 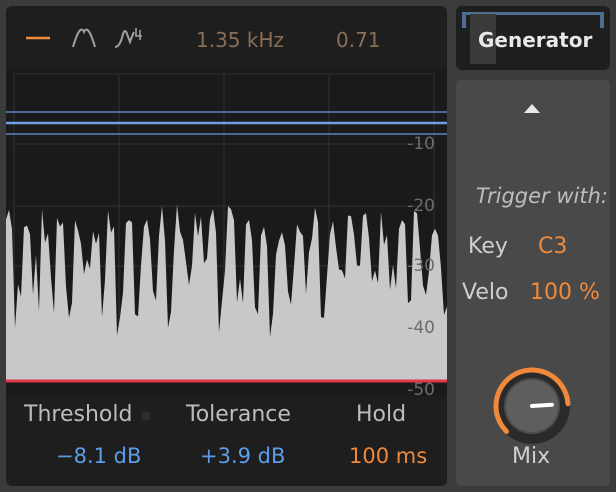 I want to click on tolerance-value: +3.9 dB, so click(x=242, y=456).